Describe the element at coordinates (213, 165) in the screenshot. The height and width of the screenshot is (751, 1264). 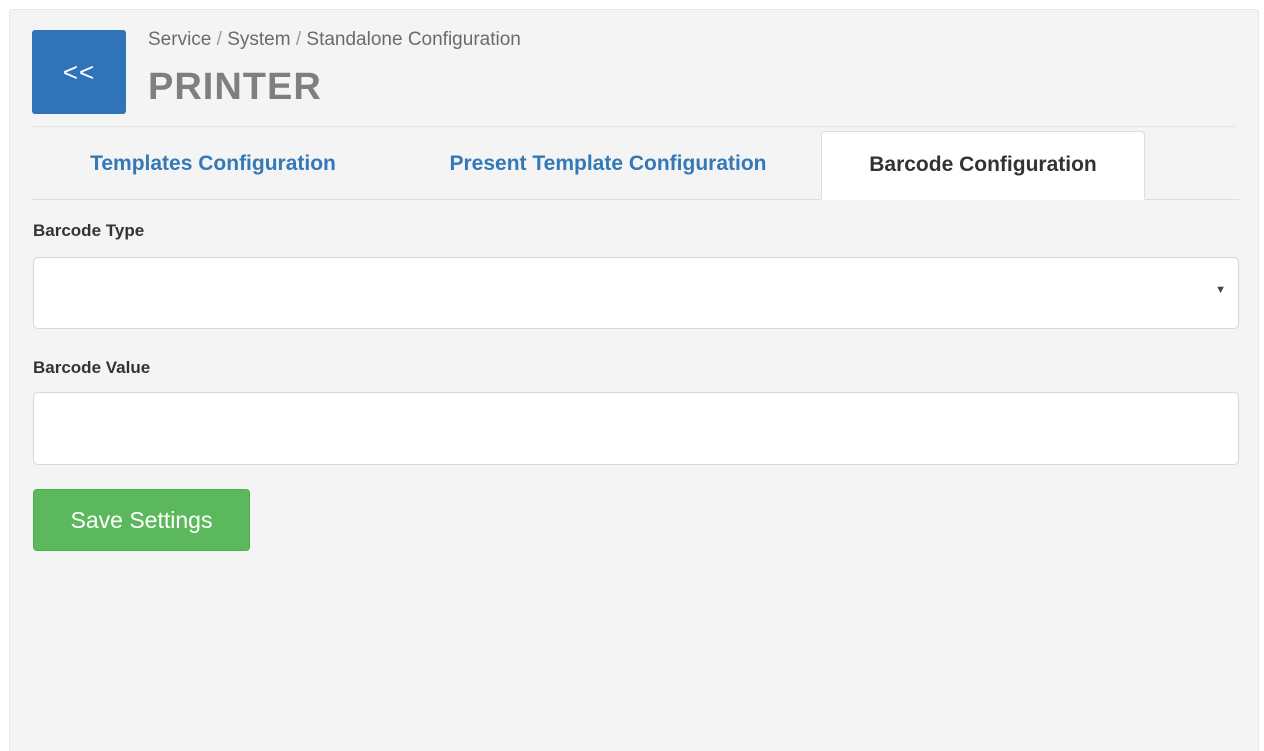
I see `tab-templates-configuration: Templates Configuration` at that location.